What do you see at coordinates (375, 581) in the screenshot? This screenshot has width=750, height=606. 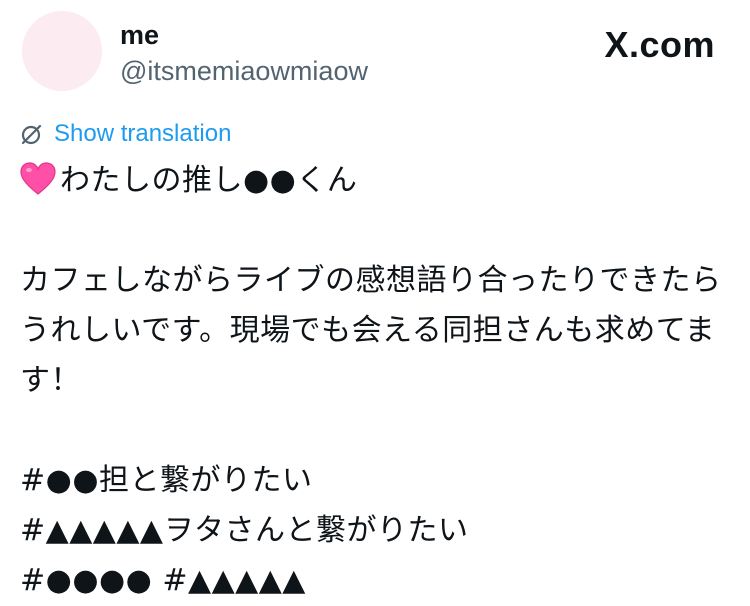 I see `hashtag-line-3: #●●●● #▲▲▲▲▲` at bounding box center [375, 581].